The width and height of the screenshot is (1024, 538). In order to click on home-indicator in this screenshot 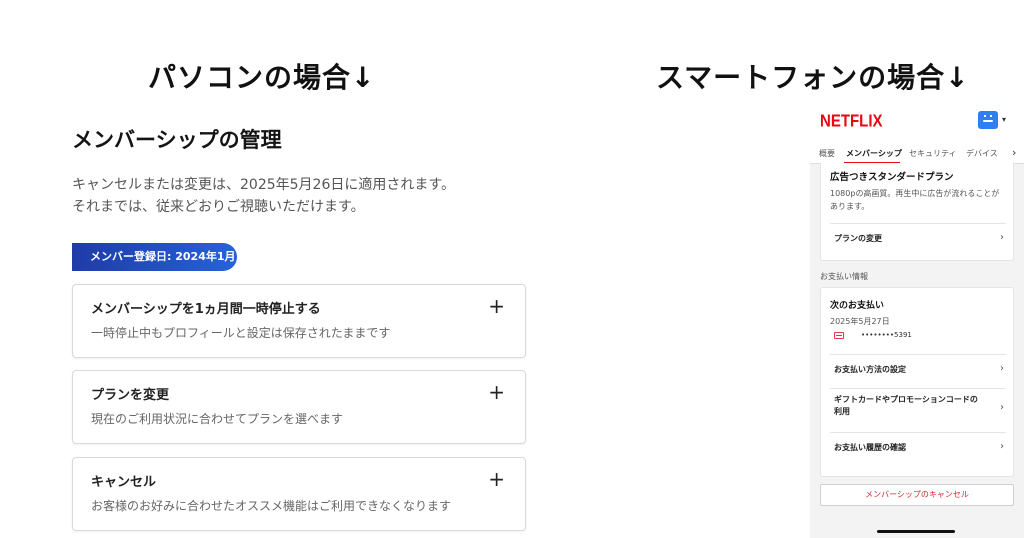, I will do `click(916, 531)`.